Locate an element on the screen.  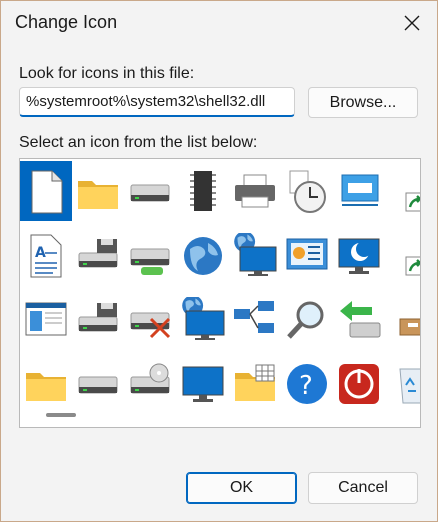
close-icon is located at coordinates (412, 23).